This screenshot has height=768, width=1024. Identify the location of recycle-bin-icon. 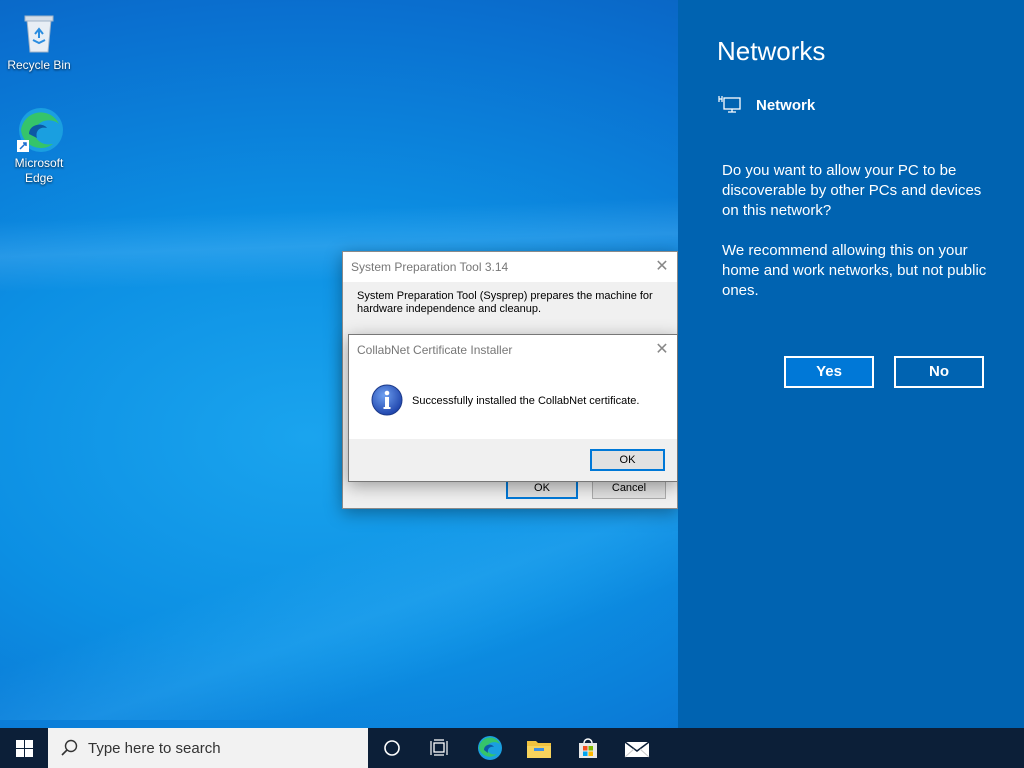
(39, 32).